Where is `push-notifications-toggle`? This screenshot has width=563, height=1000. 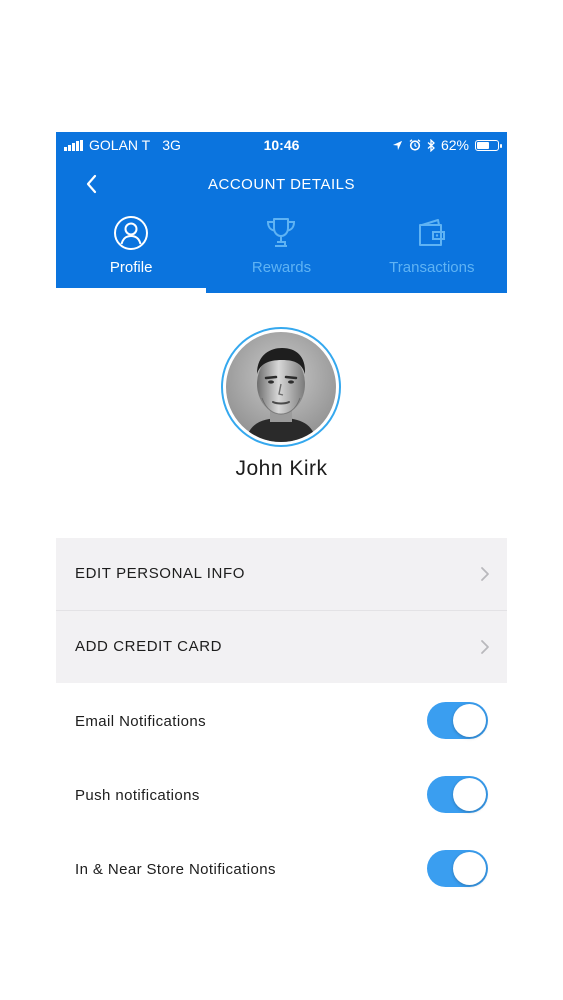
push-notifications-toggle is located at coordinates (457, 794).